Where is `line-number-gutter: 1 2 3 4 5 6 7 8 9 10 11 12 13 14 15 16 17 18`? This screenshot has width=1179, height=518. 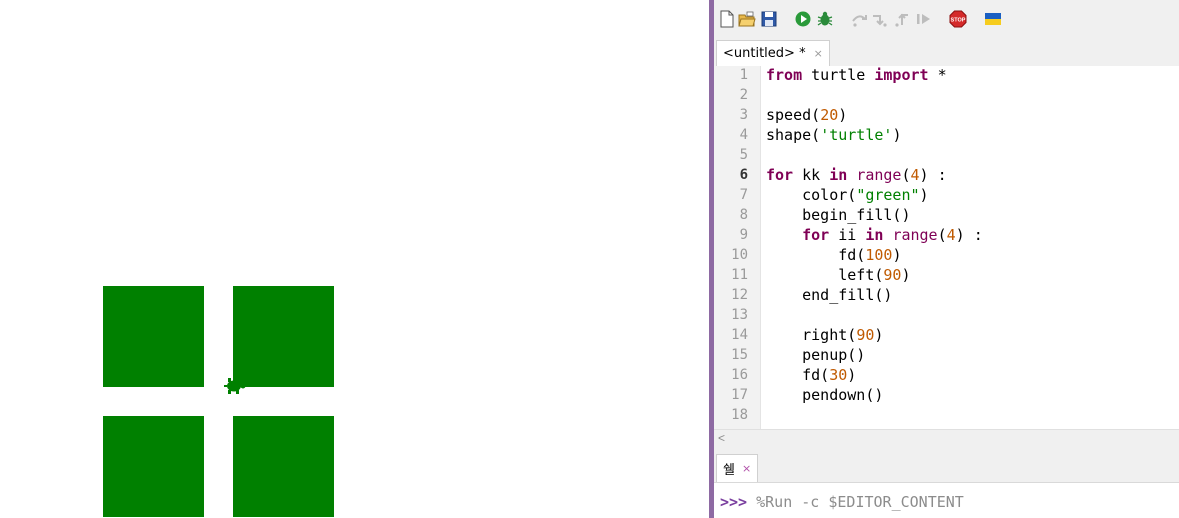
line-number-gutter: 1 2 3 4 5 6 7 8 9 10 11 12 13 14 15 16 17 18 is located at coordinates (737, 247).